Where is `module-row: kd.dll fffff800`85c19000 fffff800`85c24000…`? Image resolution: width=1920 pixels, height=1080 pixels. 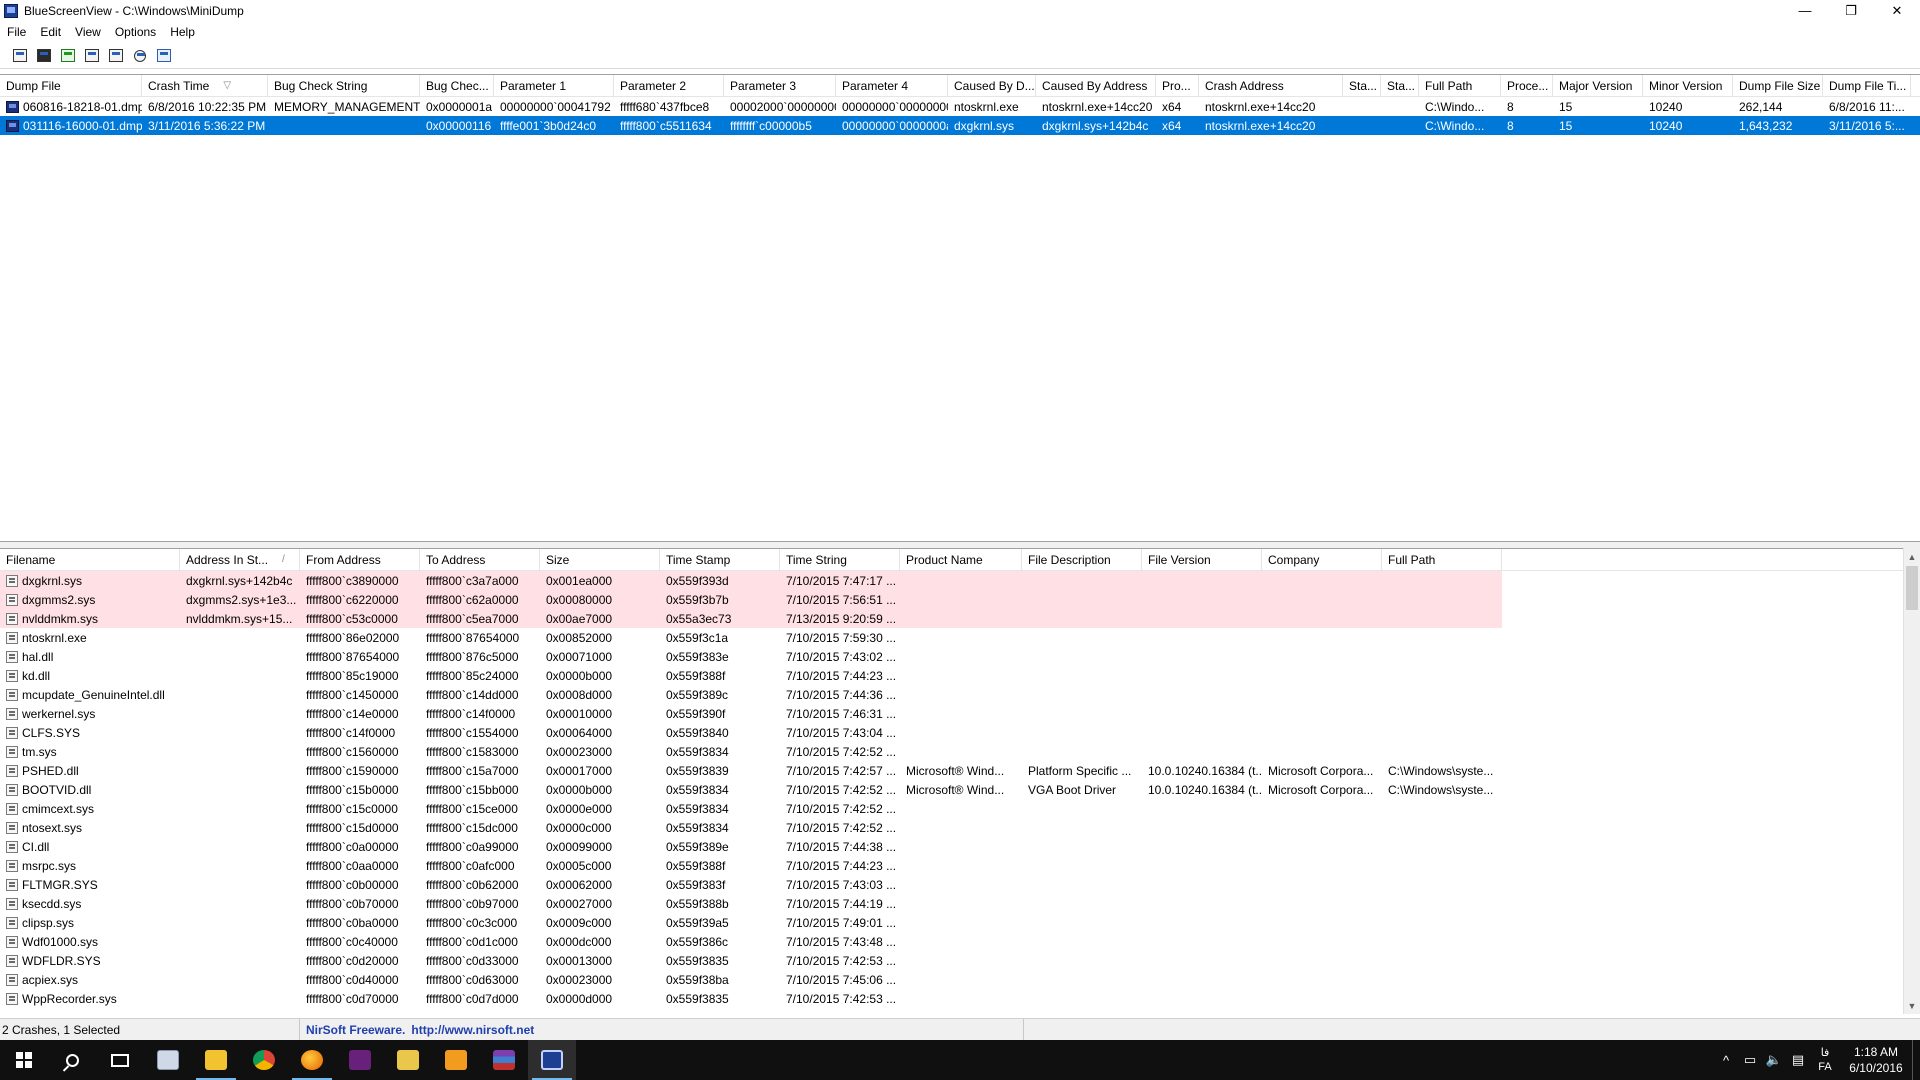 module-row: kd.dll fffff800`85c19000 fffff800`85c24000… is located at coordinates (960, 675).